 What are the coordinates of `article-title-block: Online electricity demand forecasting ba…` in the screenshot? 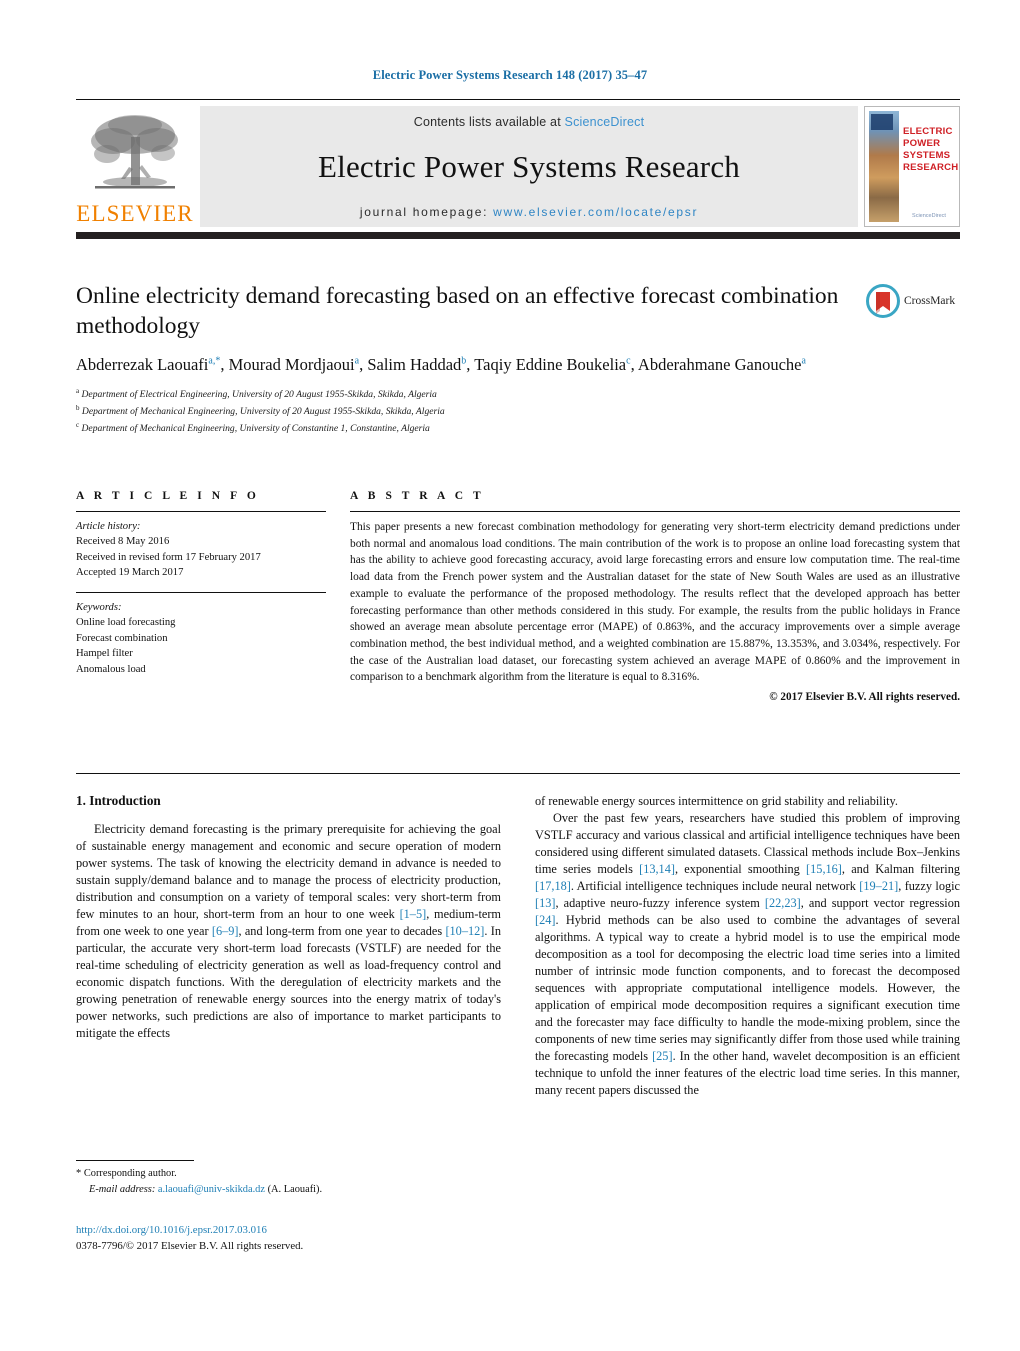 It's located at (518, 359).